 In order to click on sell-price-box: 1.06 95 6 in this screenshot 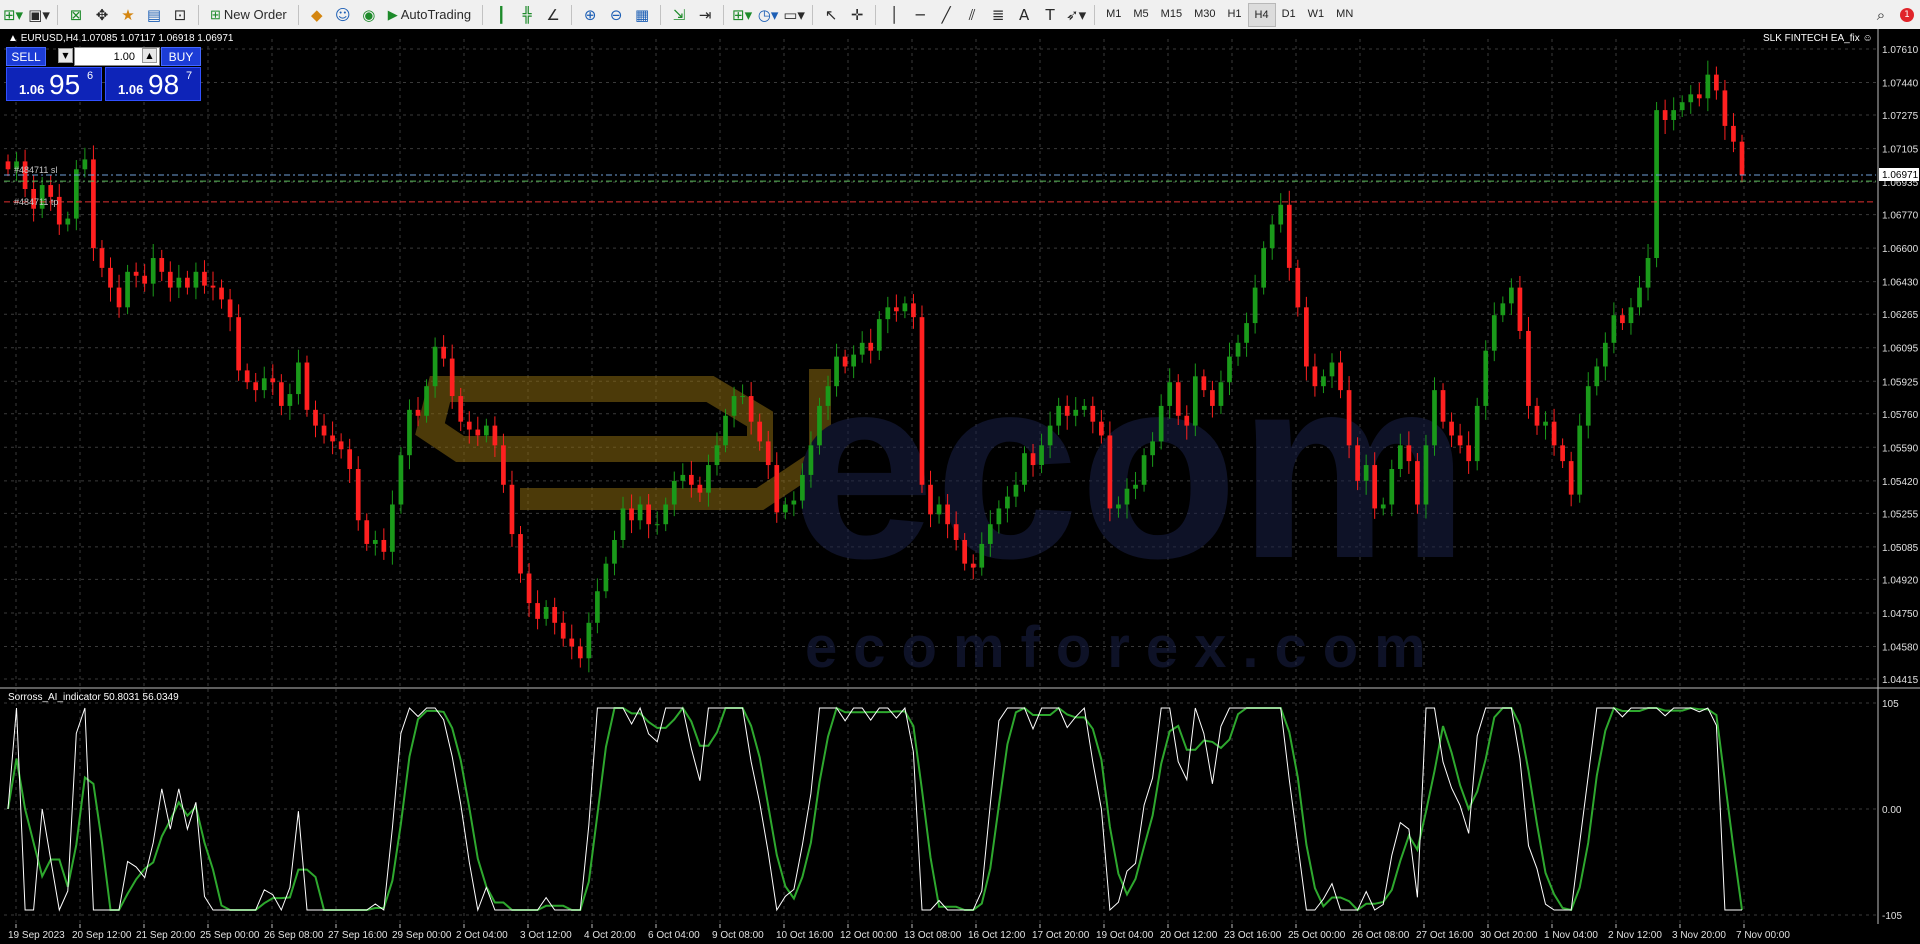, I will do `click(54, 84)`.